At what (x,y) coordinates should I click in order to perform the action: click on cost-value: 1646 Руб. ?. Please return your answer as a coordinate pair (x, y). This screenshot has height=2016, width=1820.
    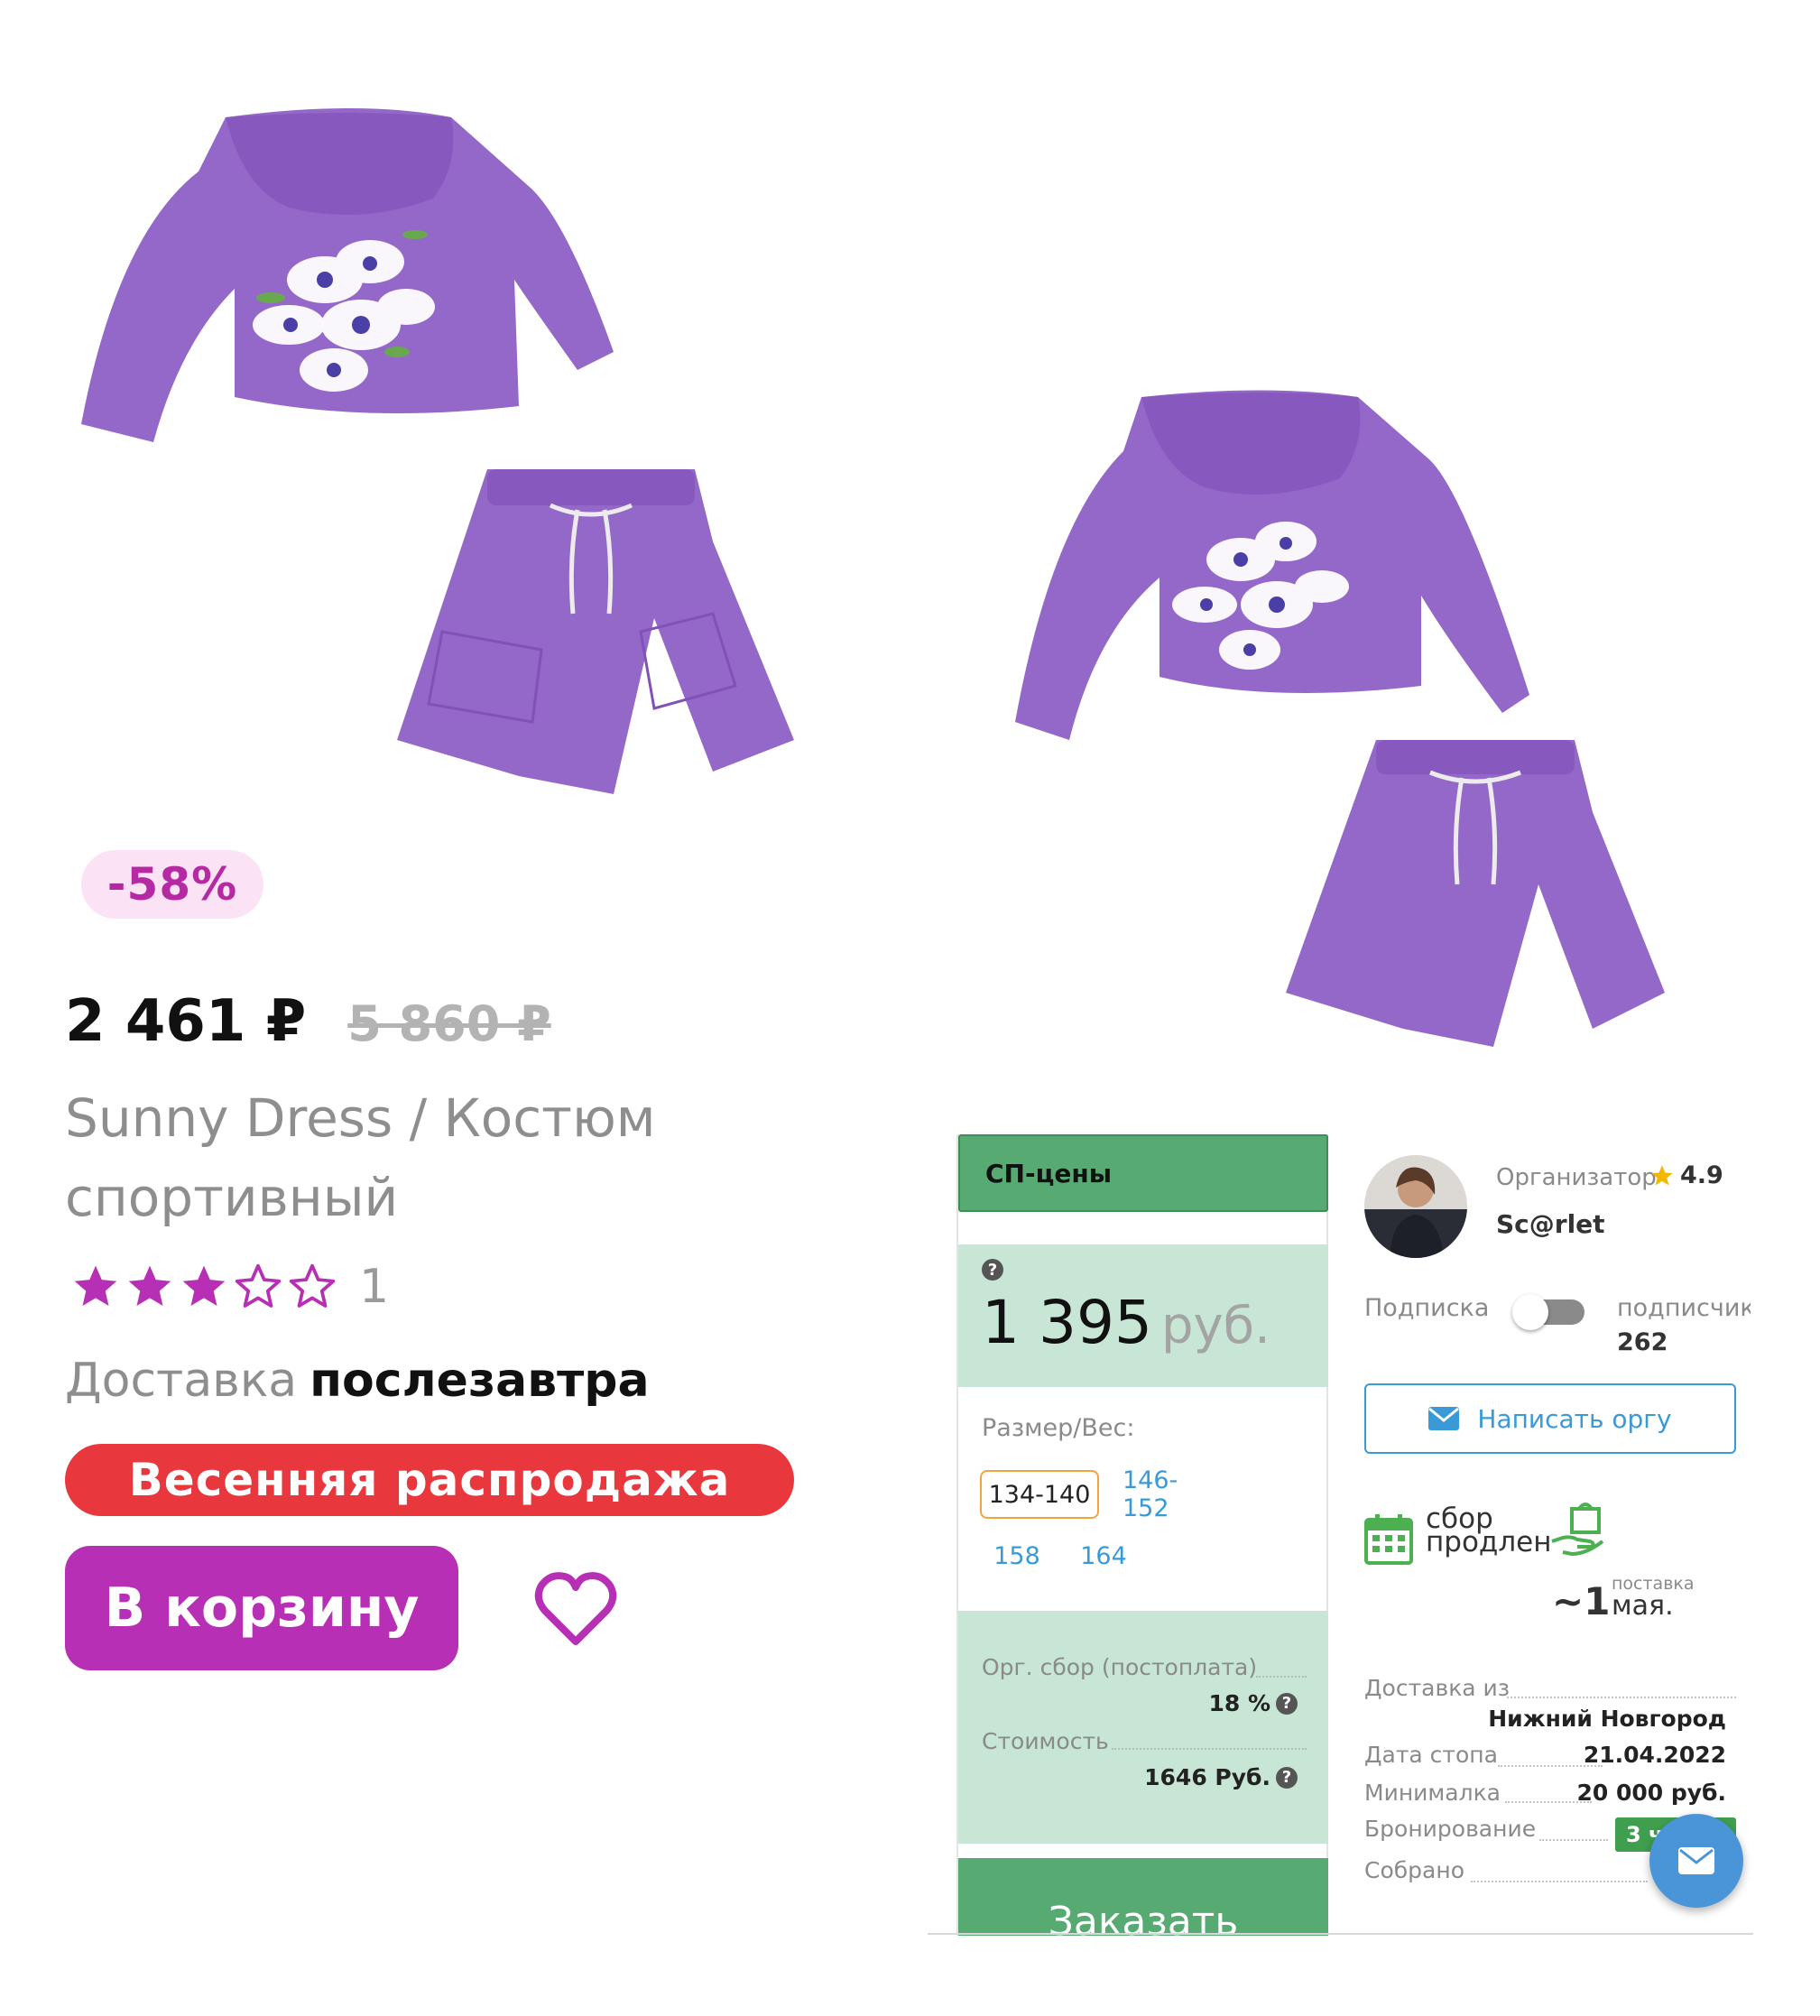
    Looking at the image, I should click on (1221, 1777).